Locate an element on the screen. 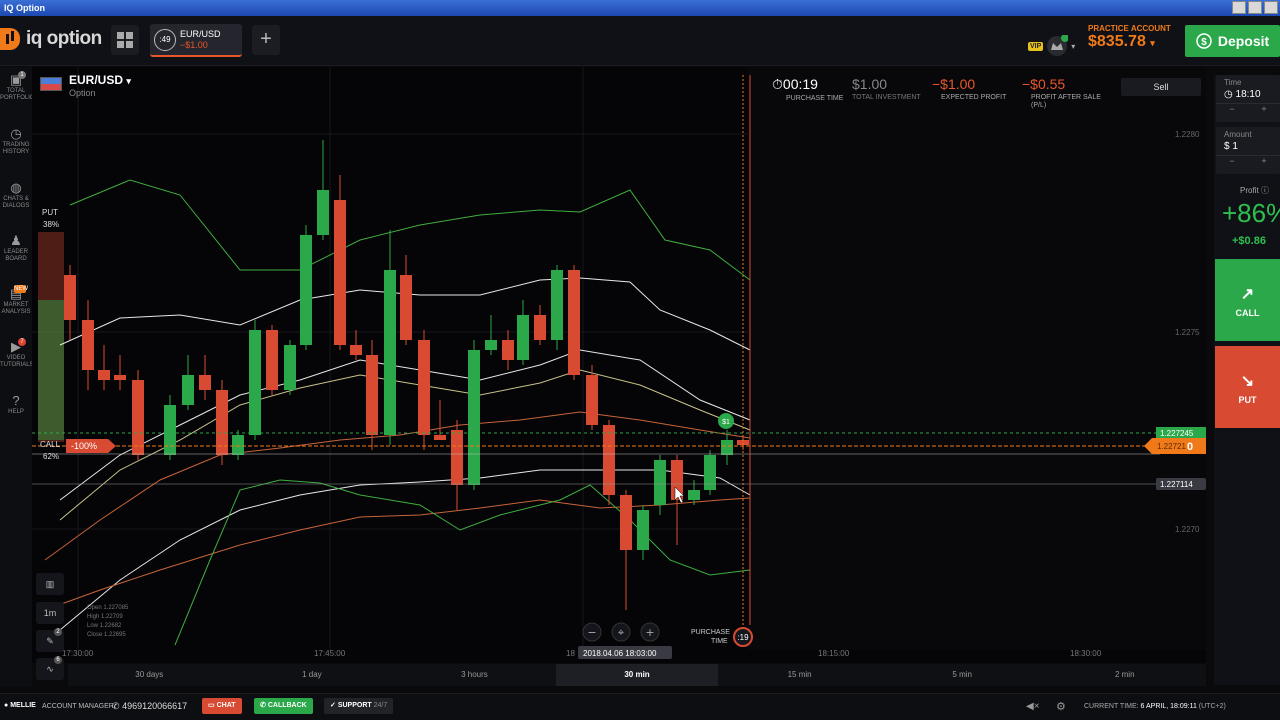 The height and width of the screenshot is (720, 1280). nav-label: HELP is located at coordinates (16, 412).